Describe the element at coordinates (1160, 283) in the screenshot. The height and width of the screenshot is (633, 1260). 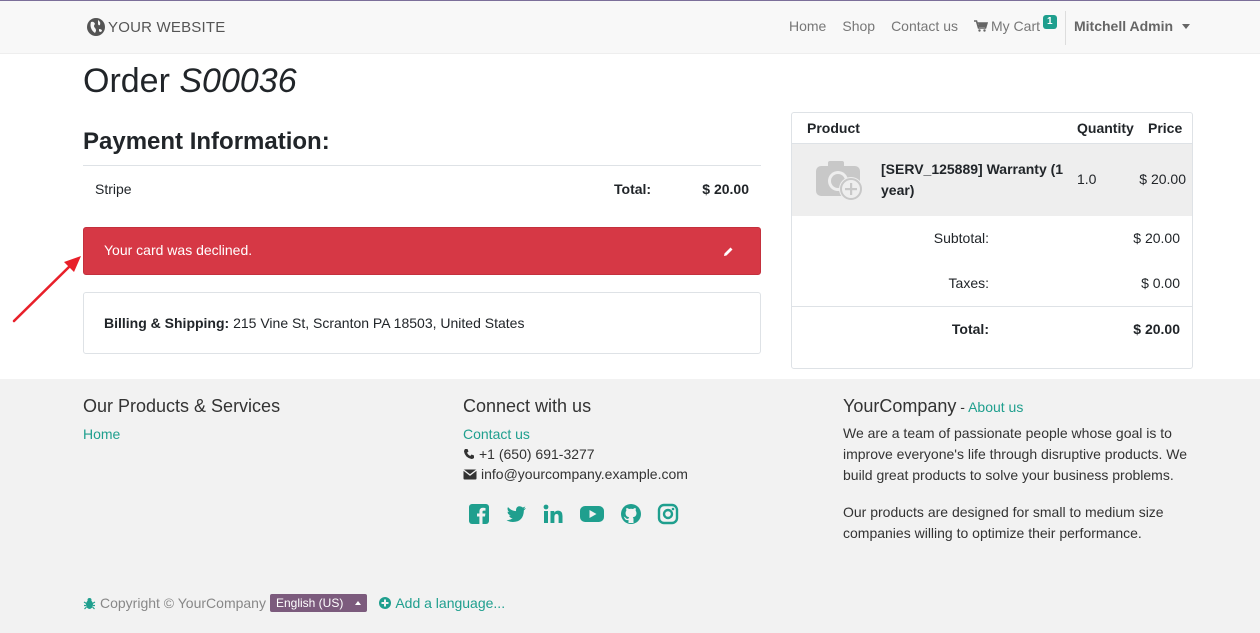
I see `taxes-value: $ 0.00` at that location.